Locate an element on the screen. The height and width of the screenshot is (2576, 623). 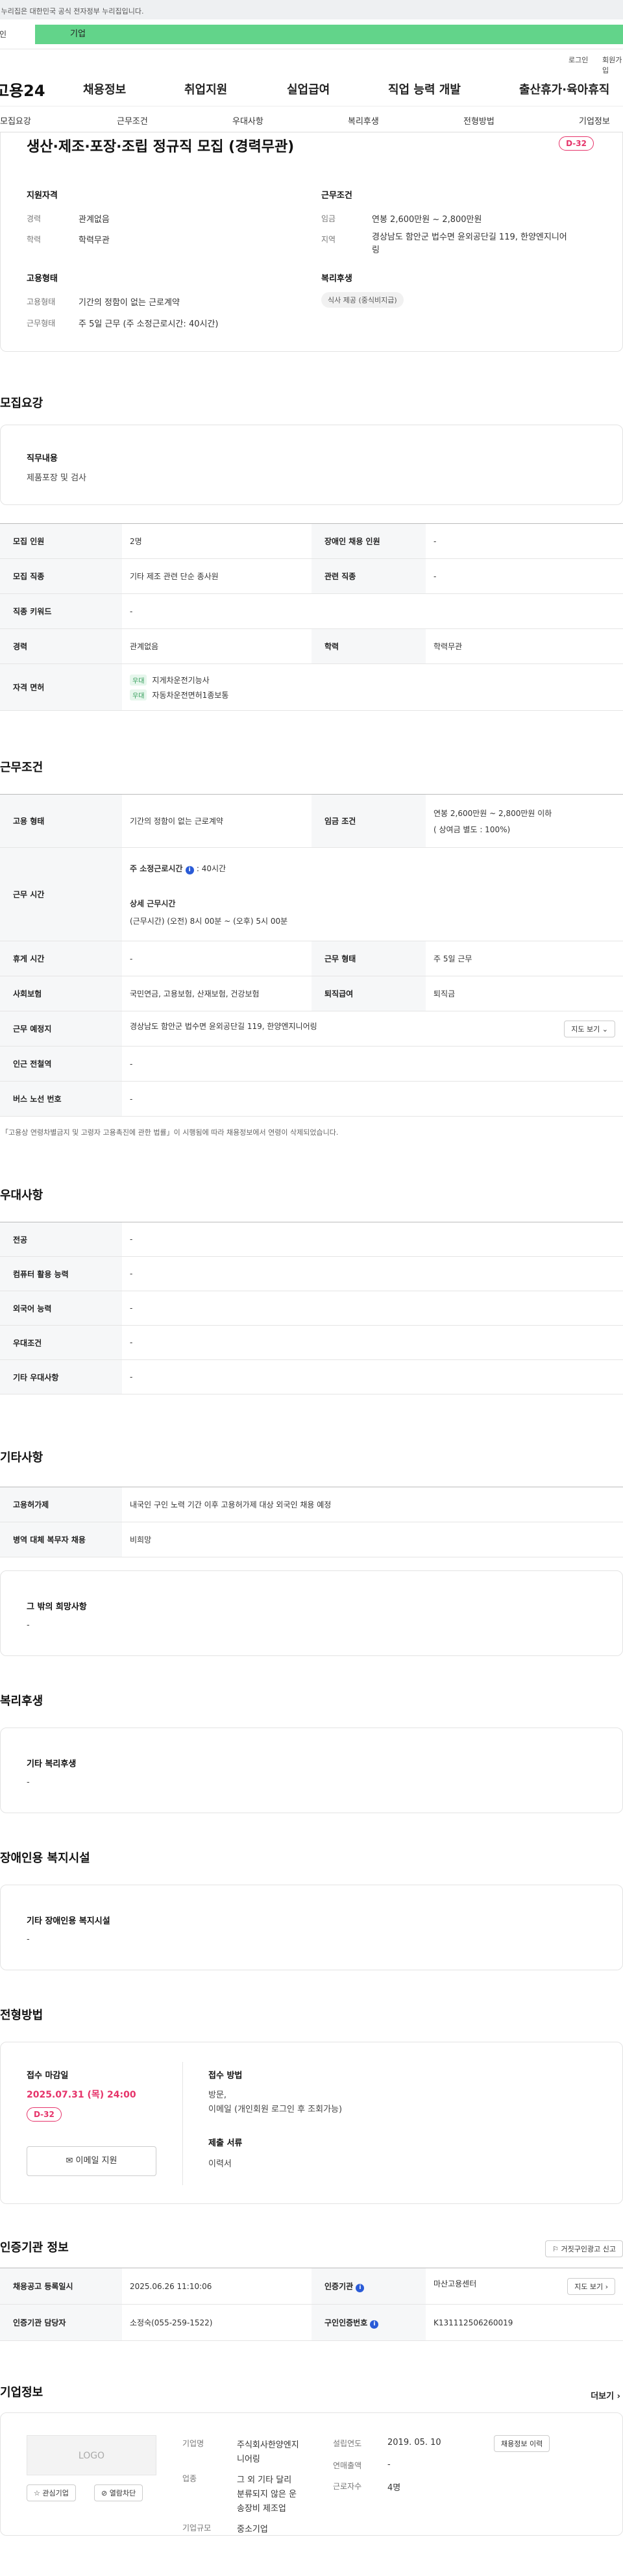
disabled-value: - is located at coordinates (524, 541).